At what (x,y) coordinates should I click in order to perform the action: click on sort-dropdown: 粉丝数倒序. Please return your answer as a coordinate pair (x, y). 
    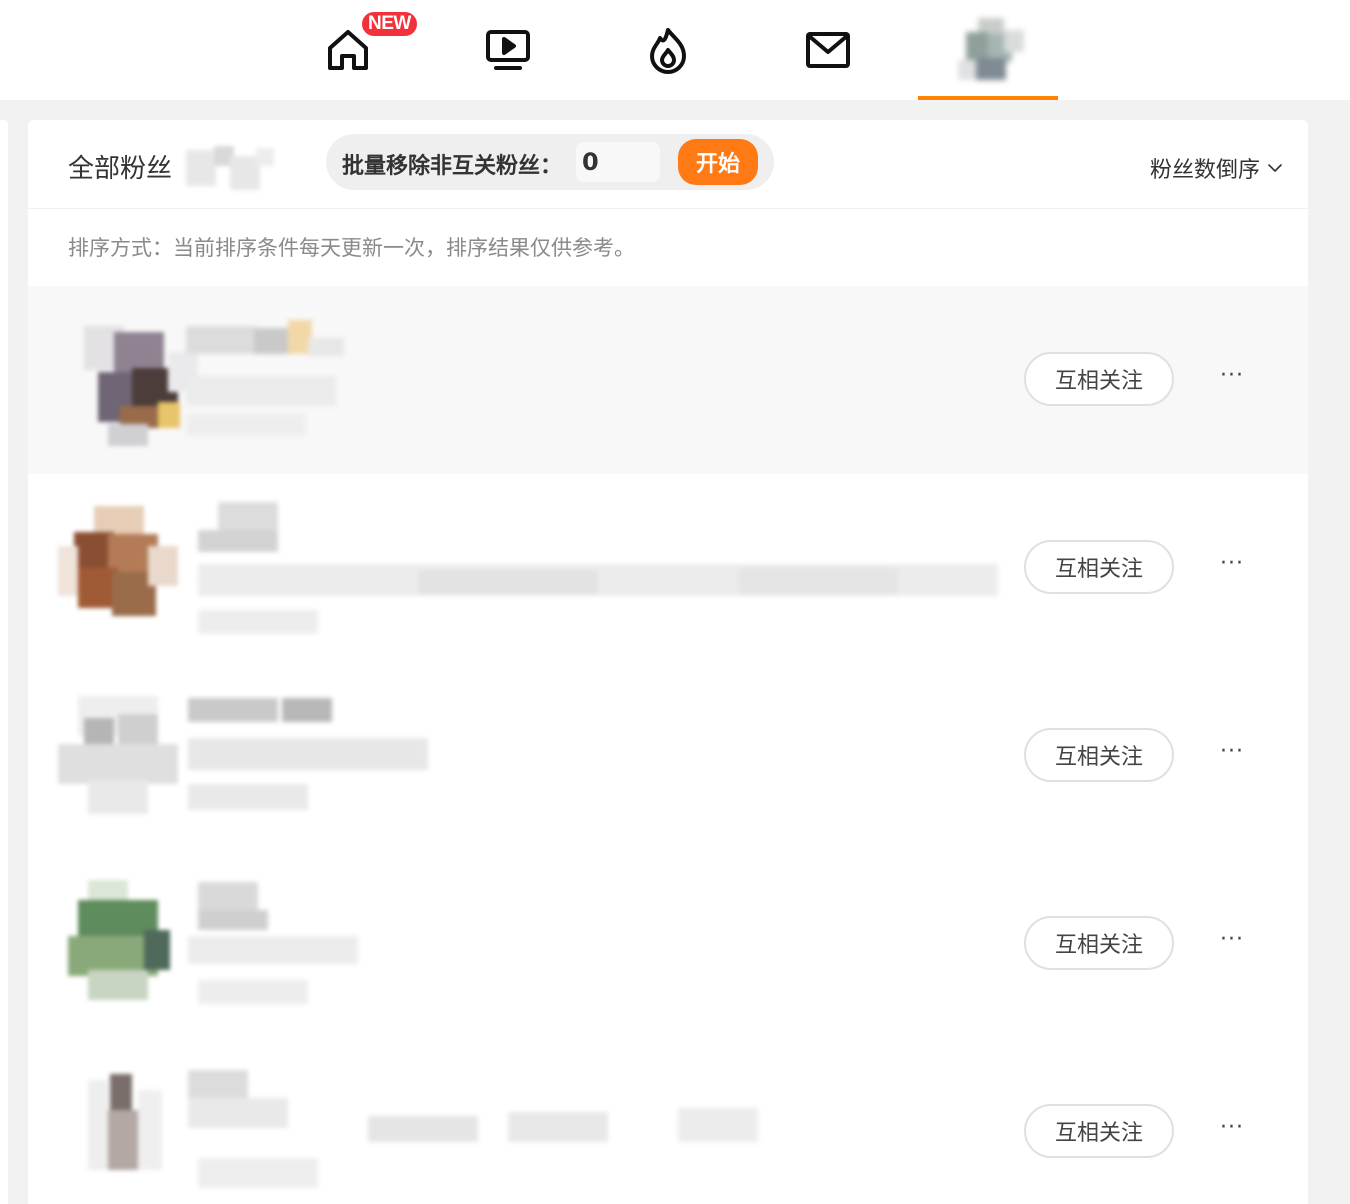
    Looking at the image, I should click on (1217, 168).